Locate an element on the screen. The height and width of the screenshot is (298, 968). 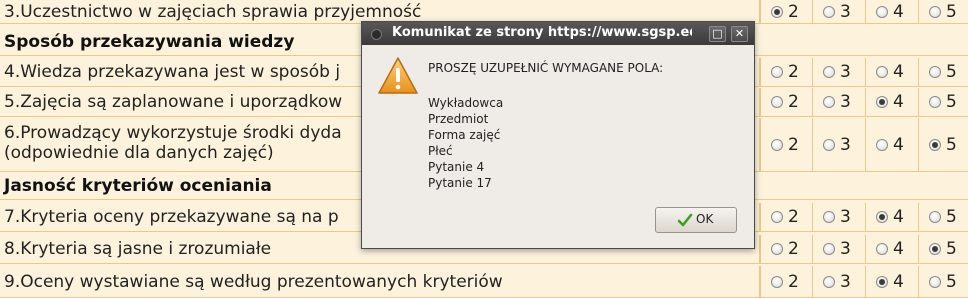
section-title: Jasność kryteriów oceniania is located at coordinates (138, 186).